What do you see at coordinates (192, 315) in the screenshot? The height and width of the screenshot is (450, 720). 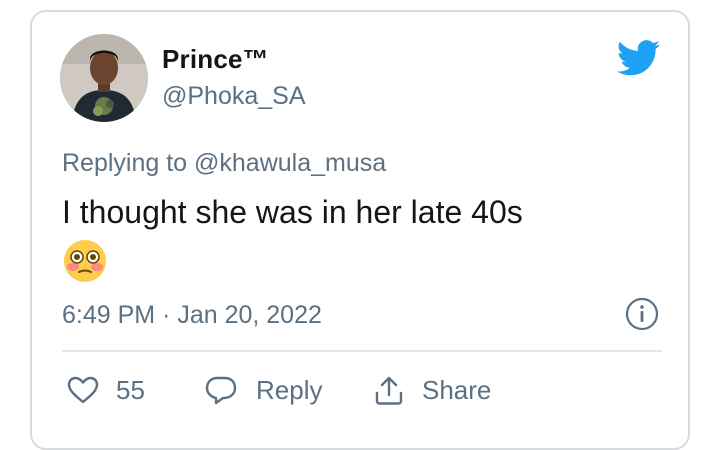 I see `tweet-timestamp: 6:49 PM · Jan 20, 2022` at bounding box center [192, 315].